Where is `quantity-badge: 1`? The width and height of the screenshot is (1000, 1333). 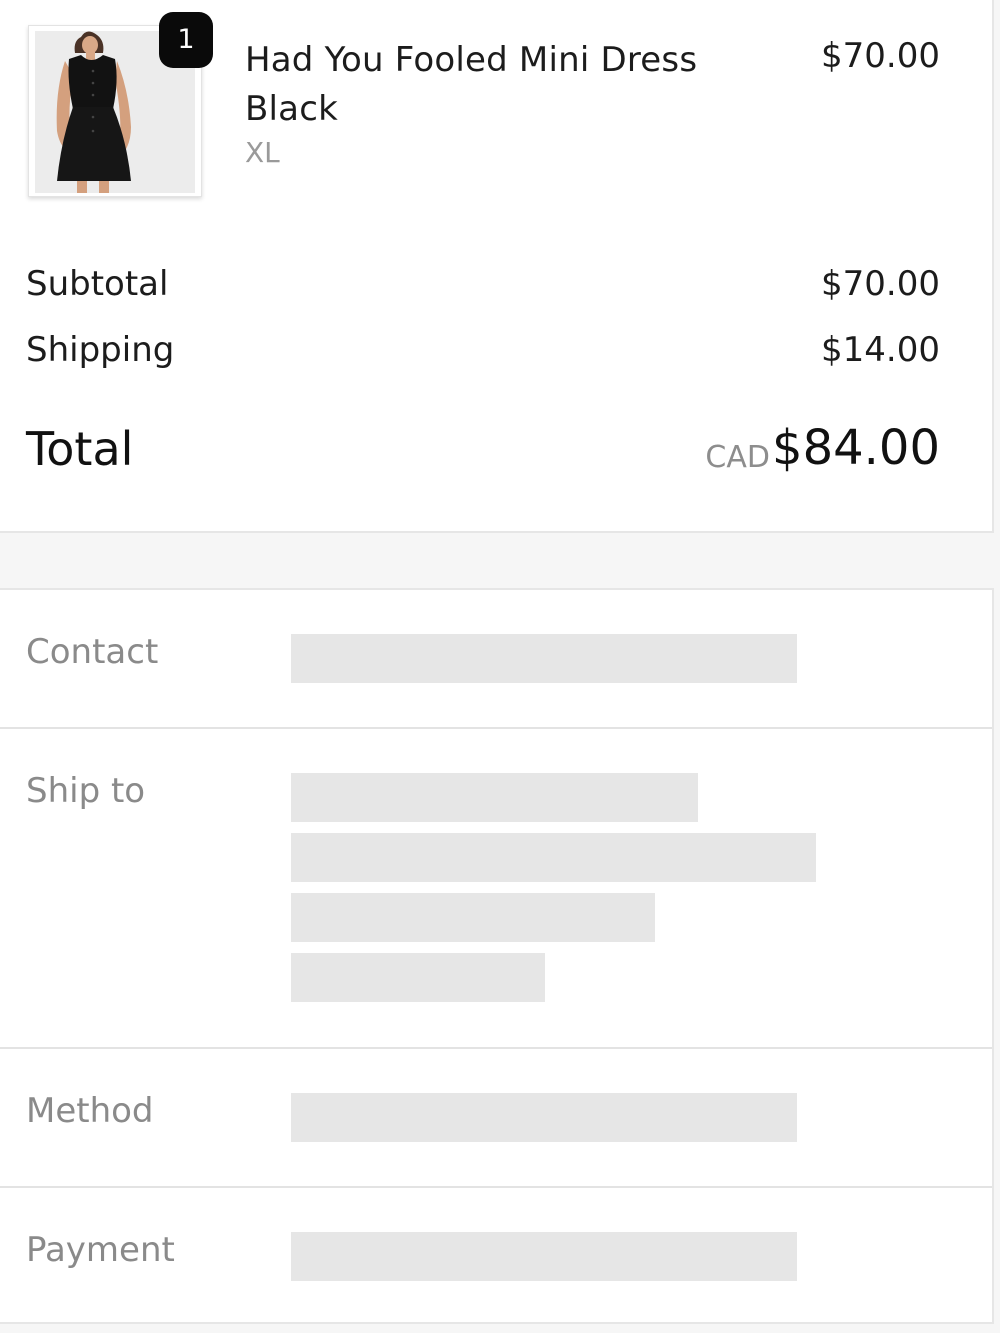 quantity-badge: 1 is located at coordinates (186, 40).